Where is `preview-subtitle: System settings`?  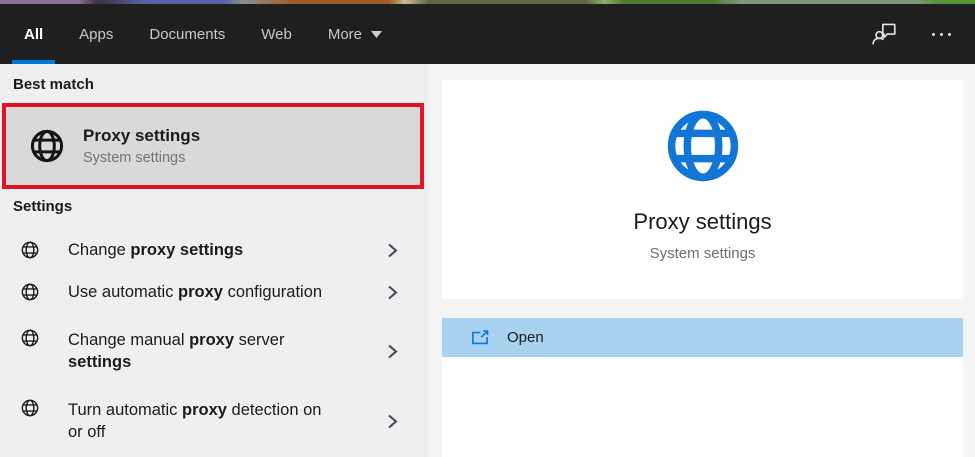
preview-subtitle: System settings is located at coordinates (702, 253).